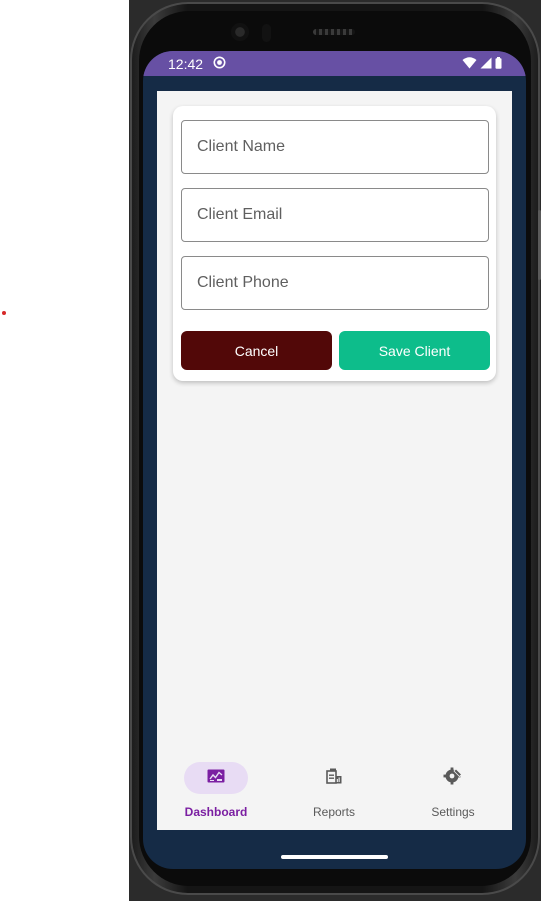 Image resolution: width=541 pixels, height=901 pixels. I want to click on nav-label-settings: Settings, so click(453, 812).